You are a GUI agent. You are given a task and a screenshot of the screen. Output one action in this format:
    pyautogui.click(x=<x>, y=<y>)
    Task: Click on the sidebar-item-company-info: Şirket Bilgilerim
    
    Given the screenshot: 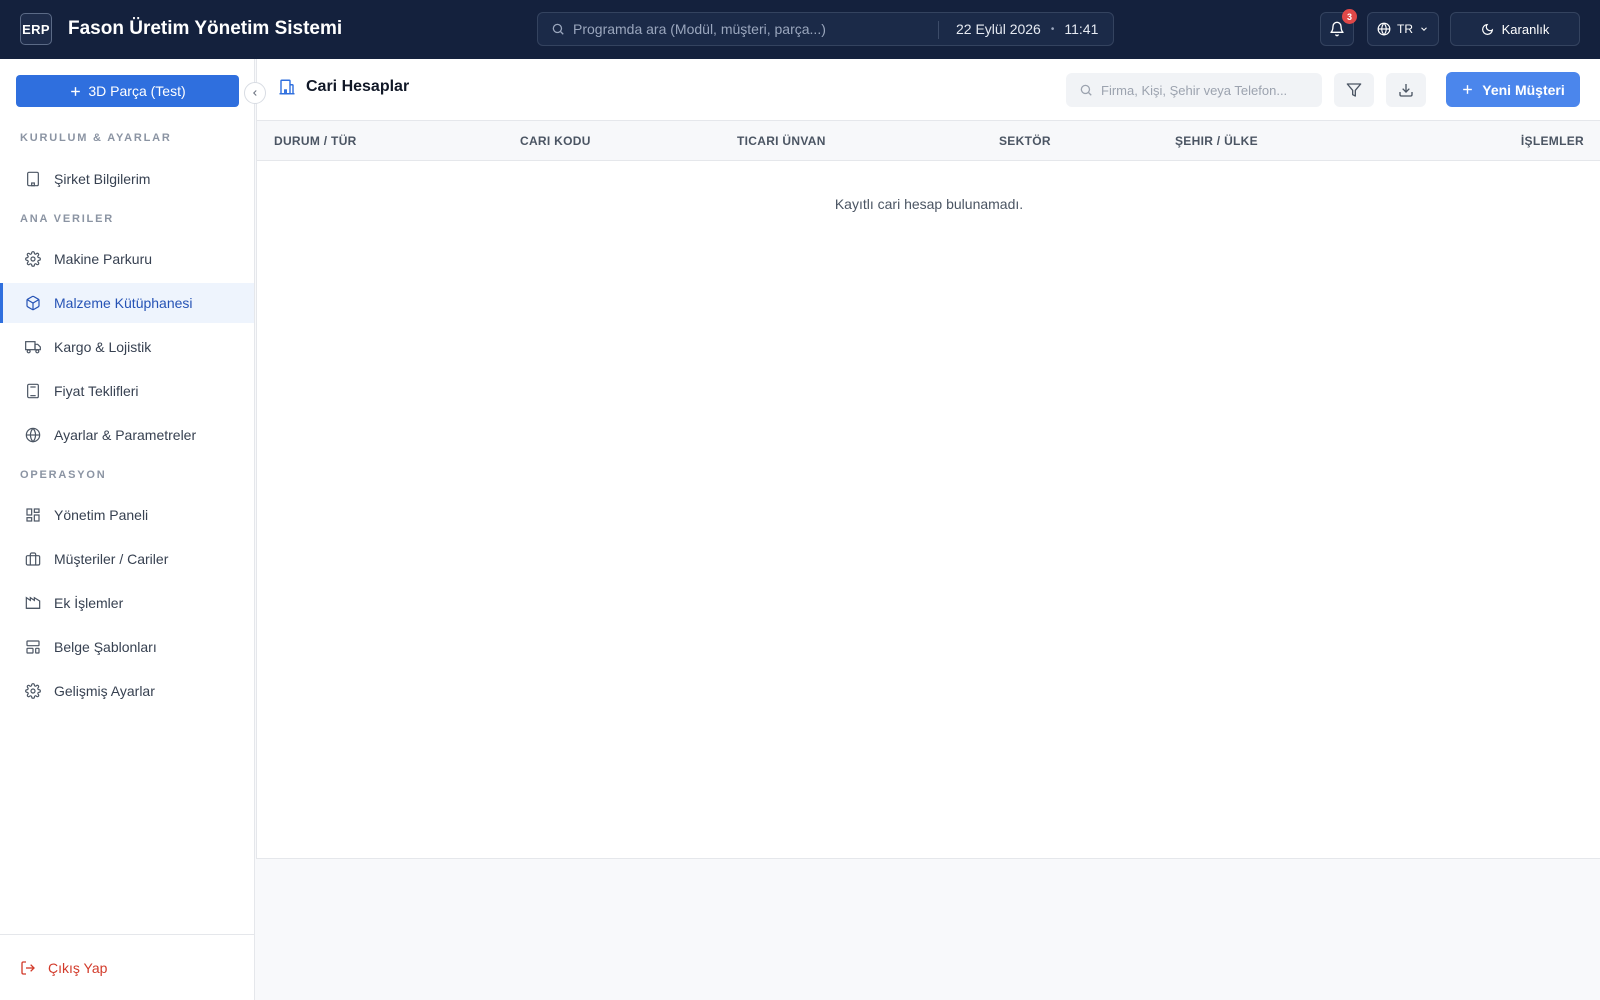 What is the action you would take?
    pyautogui.click(x=127, y=179)
    